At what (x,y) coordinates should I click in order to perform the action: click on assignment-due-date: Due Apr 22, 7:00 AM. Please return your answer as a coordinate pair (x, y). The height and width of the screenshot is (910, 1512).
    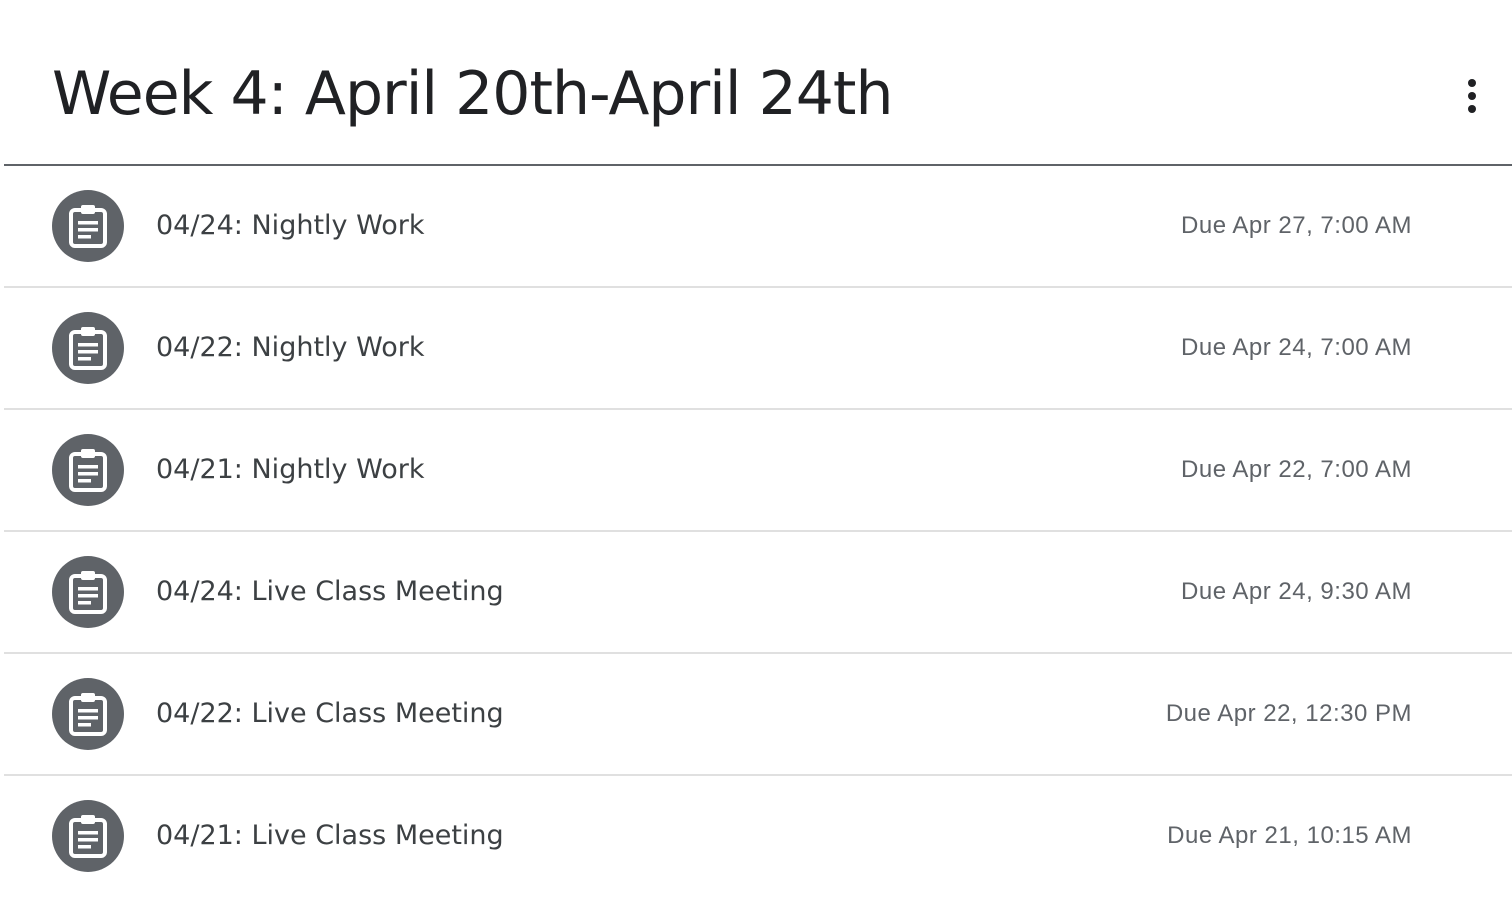
    Looking at the image, I should click on (1296, 469).